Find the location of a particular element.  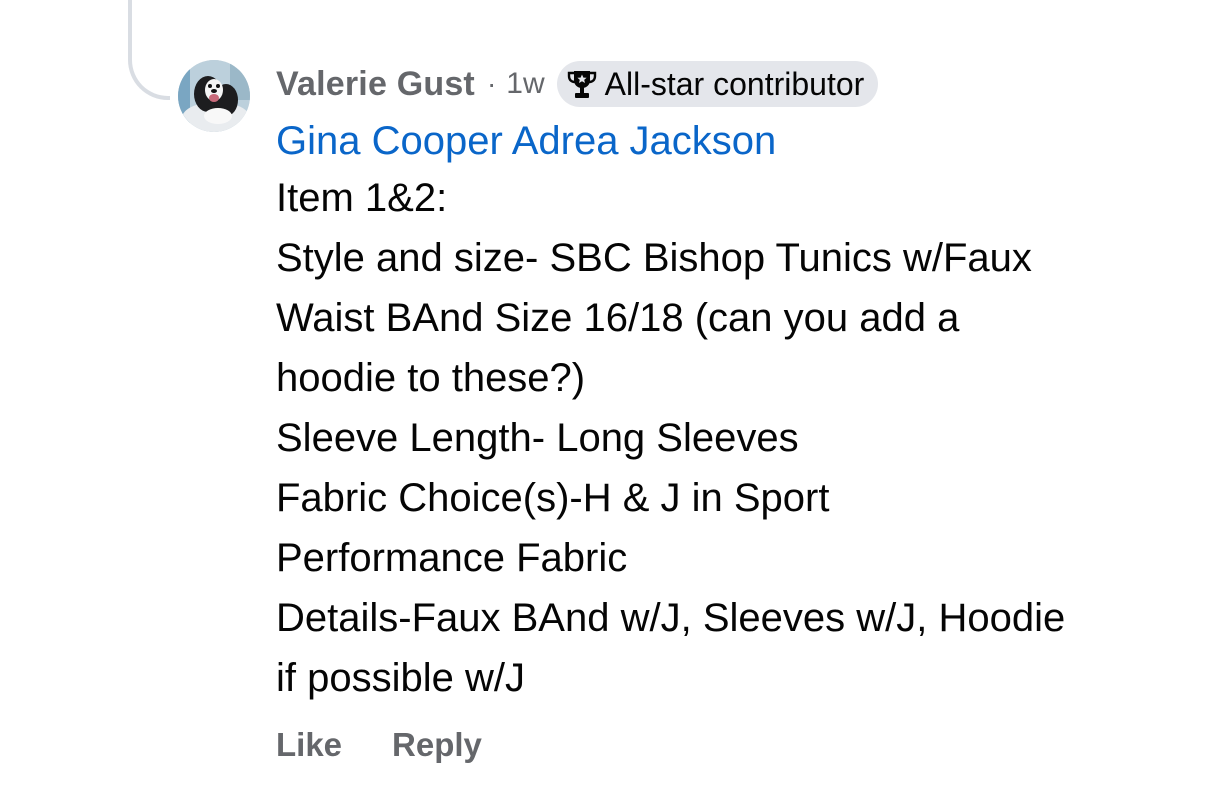

comment-actions: Like Reply is located at coordinates (379, 745).